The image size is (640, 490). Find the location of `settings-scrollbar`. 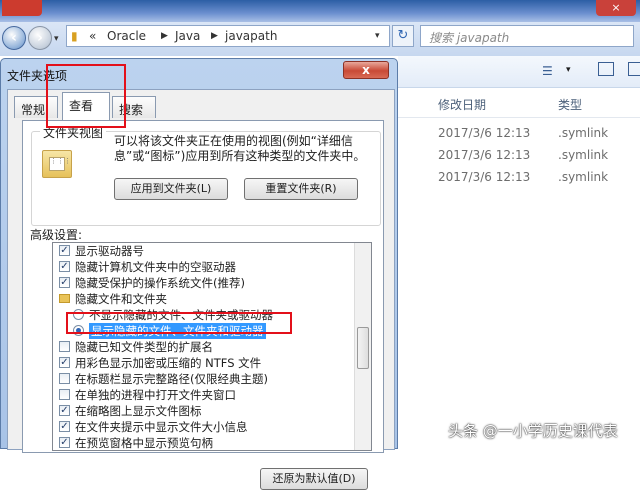

settings-scrollbar is located at coordinates (362, 346).